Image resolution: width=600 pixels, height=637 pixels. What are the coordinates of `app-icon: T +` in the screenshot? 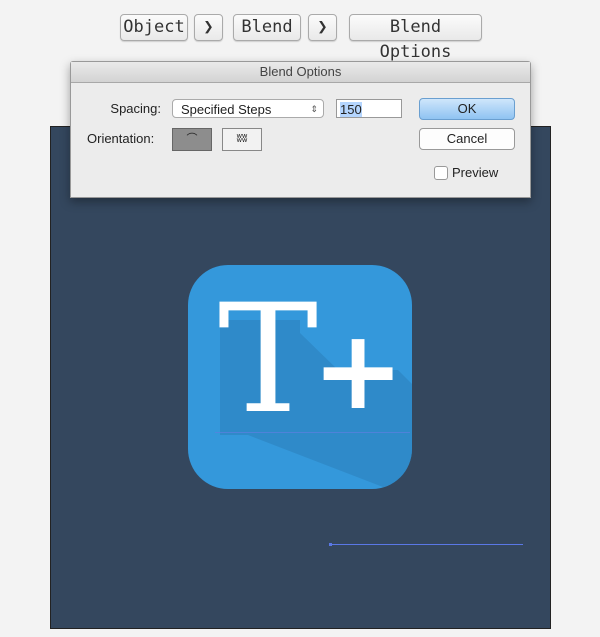 It's located at (300, 377).